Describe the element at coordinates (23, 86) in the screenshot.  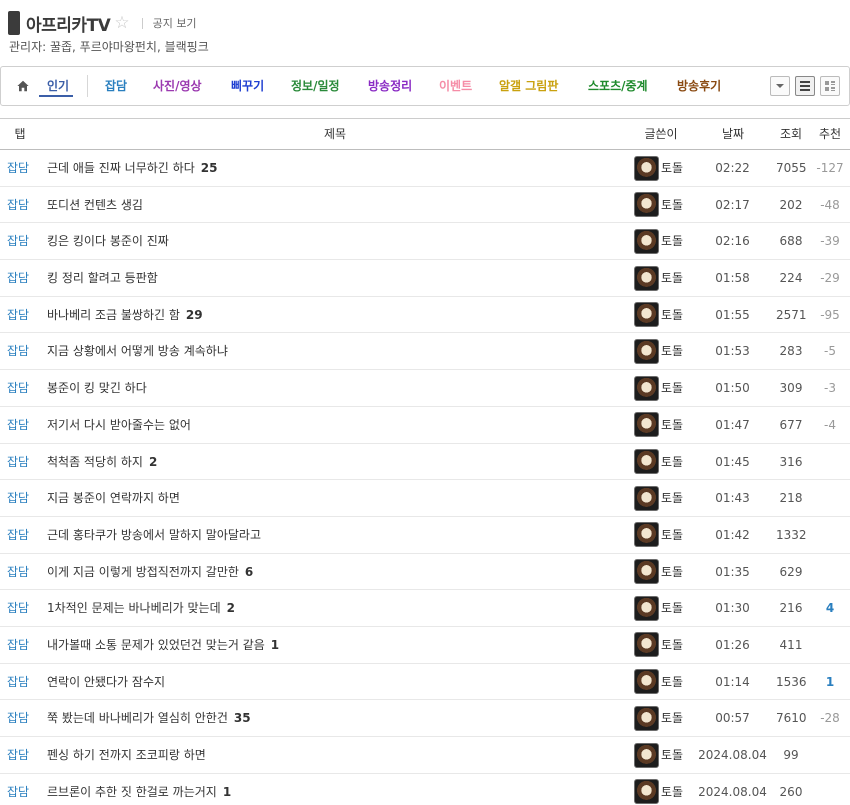
I see `home-icon` at that location.